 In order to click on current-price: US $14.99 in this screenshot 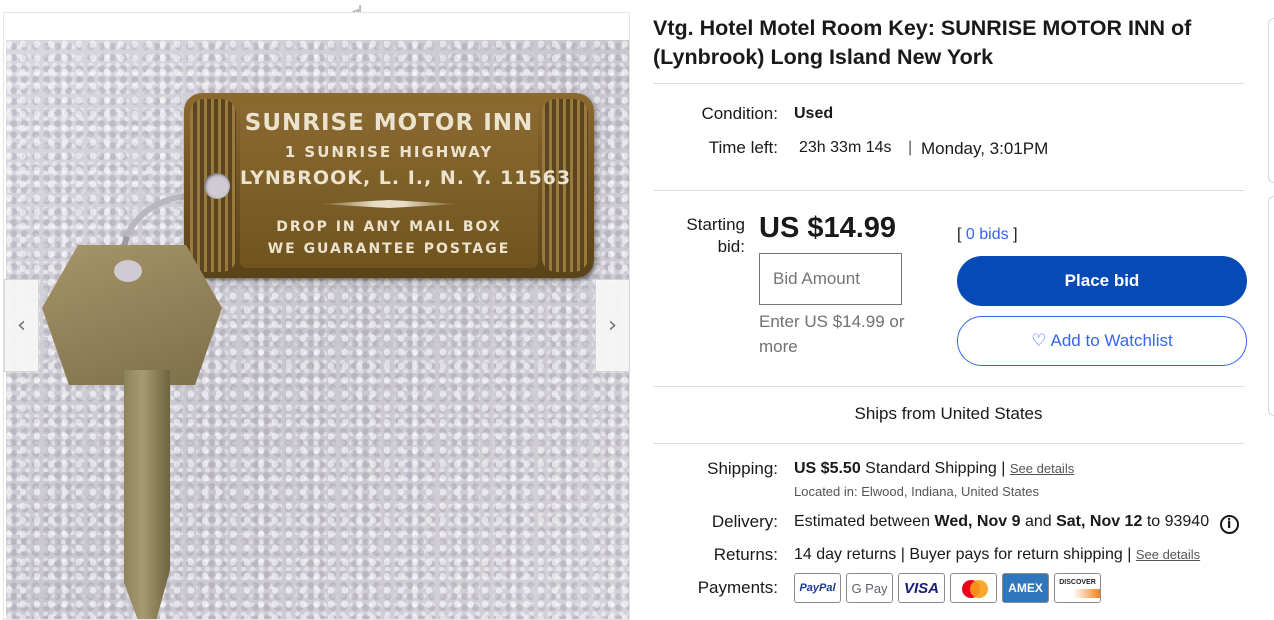, I will do `click(828, 228)`.